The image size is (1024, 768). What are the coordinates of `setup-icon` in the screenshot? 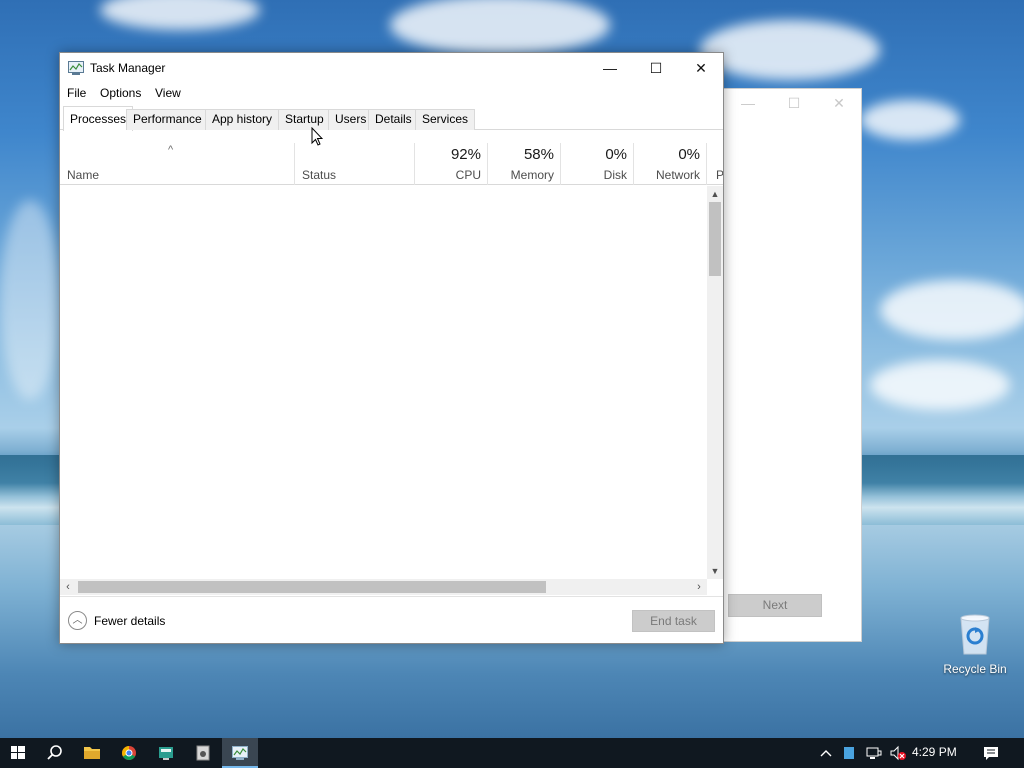 It's located at (203, 753).